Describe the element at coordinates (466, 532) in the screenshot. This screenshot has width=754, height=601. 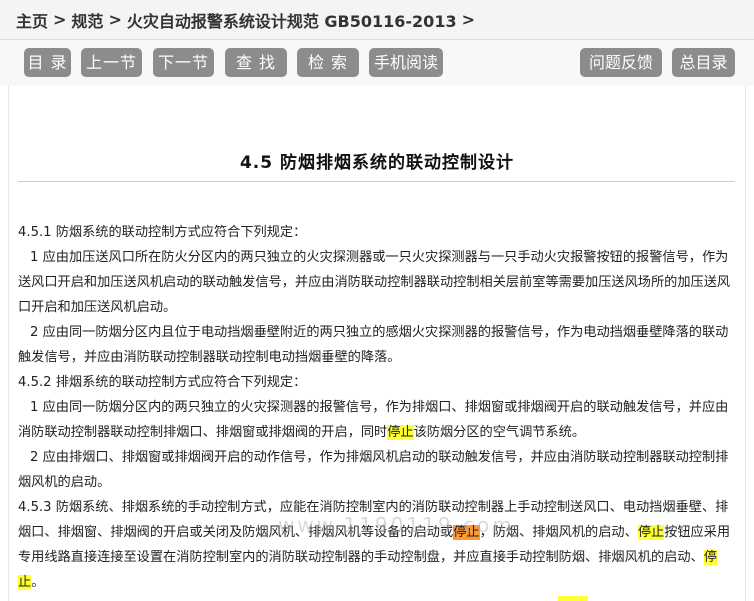
I see `search-highlight-active: 停止` at that location.